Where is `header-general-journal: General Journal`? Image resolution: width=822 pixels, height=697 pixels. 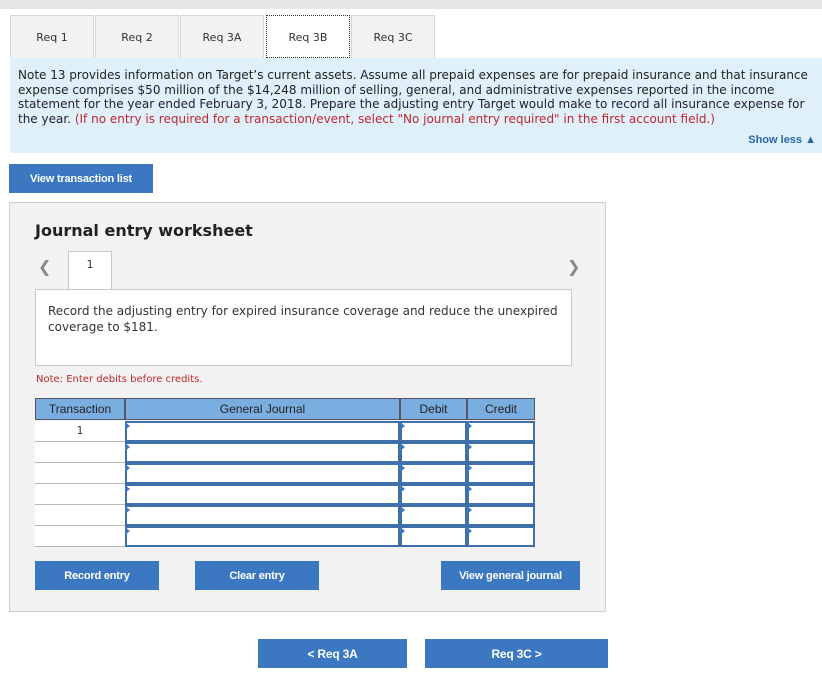 header-general-journal: General Journal is located at coordinates (262, 409).